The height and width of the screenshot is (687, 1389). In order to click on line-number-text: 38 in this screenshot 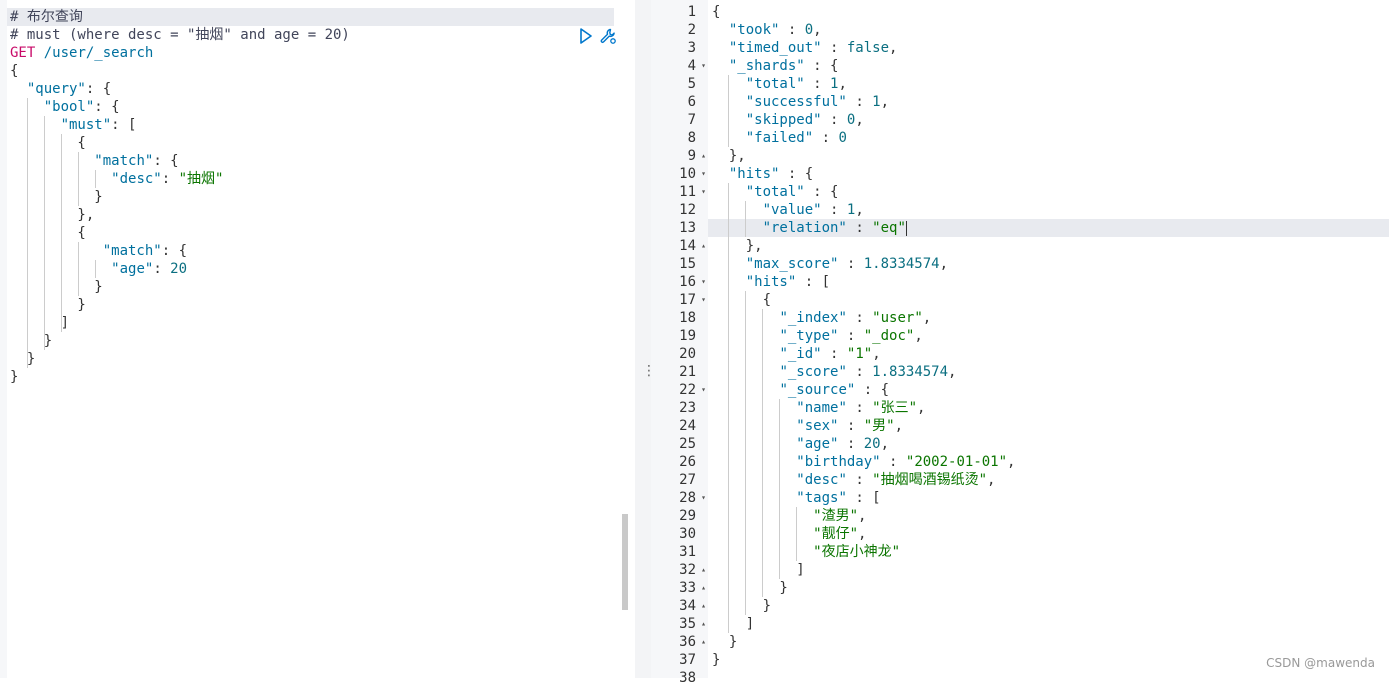, I will do `click(687, 678)`.